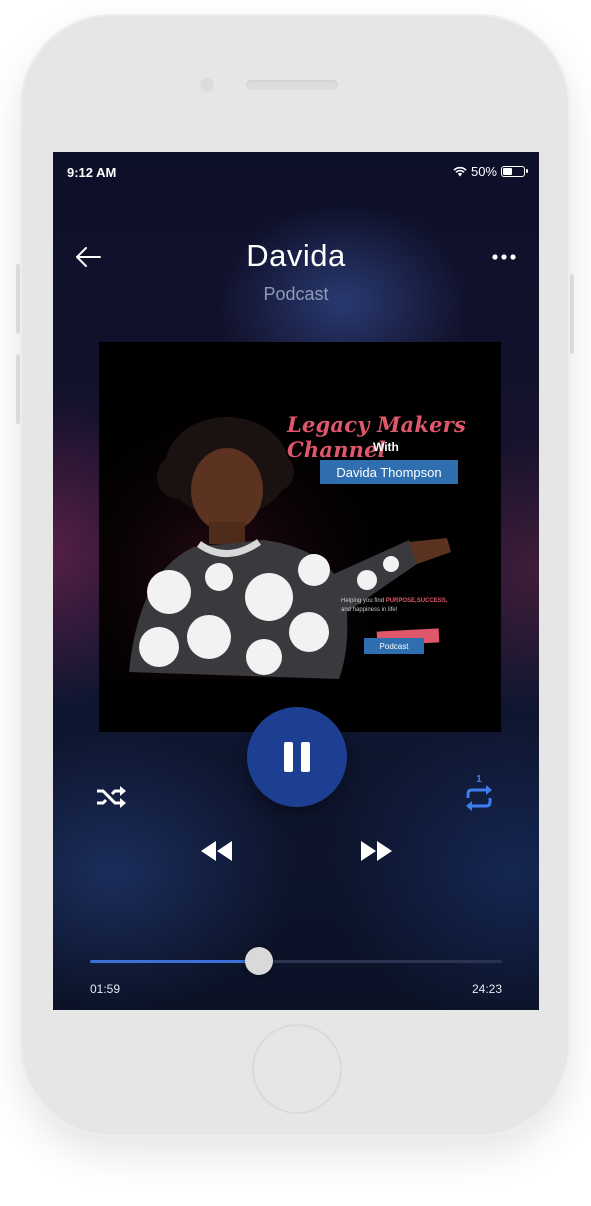  I want to click on shuffle-button, so click(111, 797).